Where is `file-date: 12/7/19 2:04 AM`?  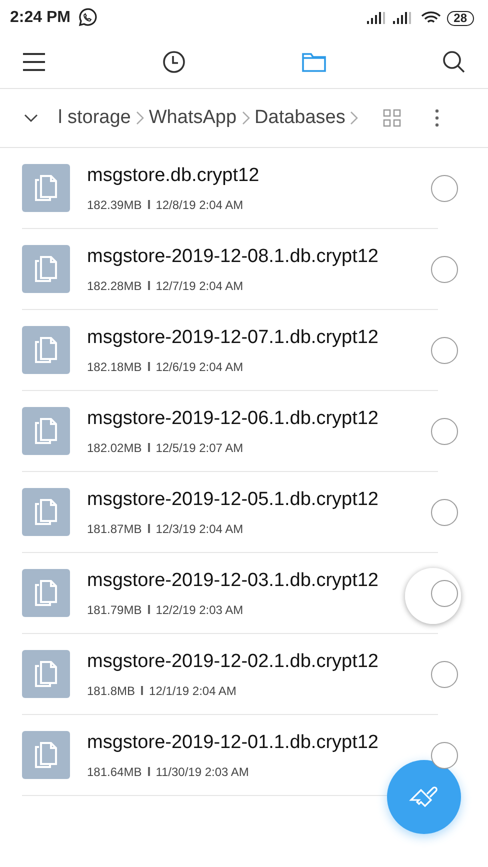 file-date: 12/7/19 2:04 AM is located at coordinates (200, 285).